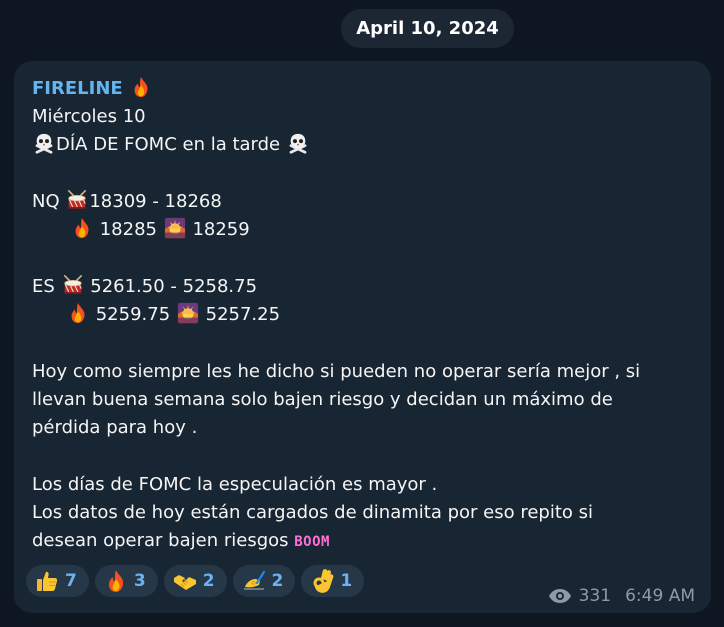 The image size is (724, 627). I want to click on view-count: 331, so click(595, 596).